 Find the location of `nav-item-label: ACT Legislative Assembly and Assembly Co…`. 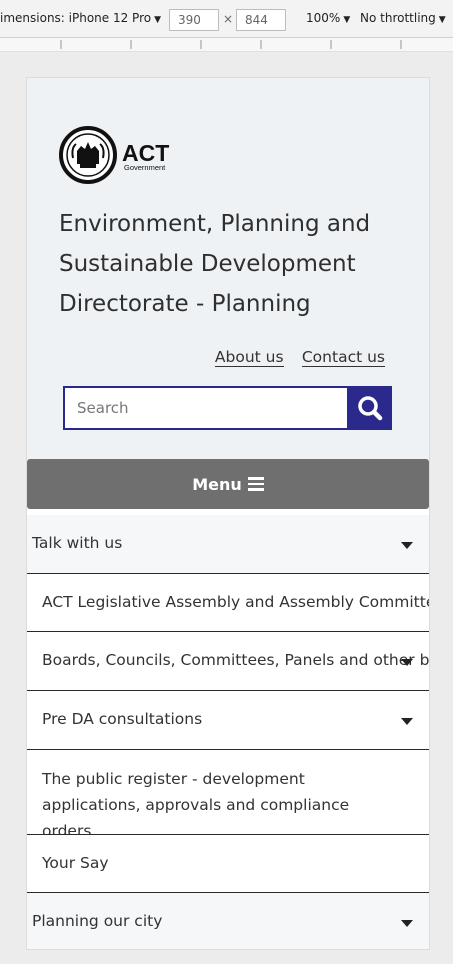

nav-item-label: ACT Legislative Assembly and Assembly Co… is located at coordinates (235, 602).